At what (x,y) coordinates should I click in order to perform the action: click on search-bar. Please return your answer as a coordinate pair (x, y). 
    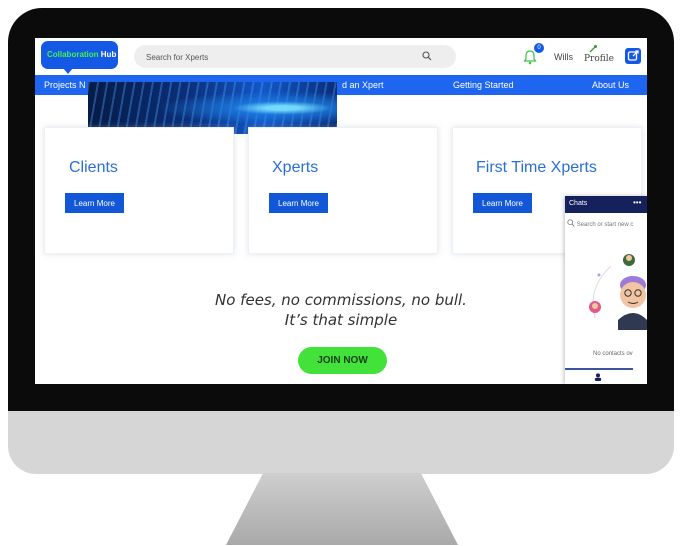
    Looking at the image, I should click on (295, 56).